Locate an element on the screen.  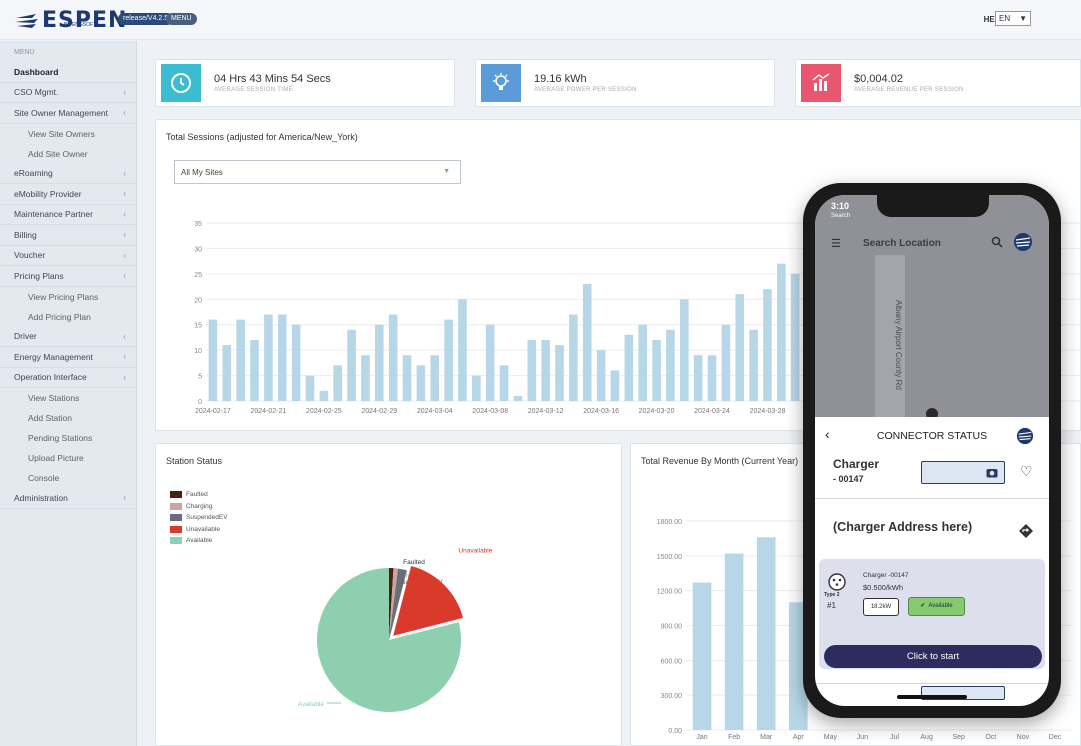
timer-icon is located at coordinates (181, 83).